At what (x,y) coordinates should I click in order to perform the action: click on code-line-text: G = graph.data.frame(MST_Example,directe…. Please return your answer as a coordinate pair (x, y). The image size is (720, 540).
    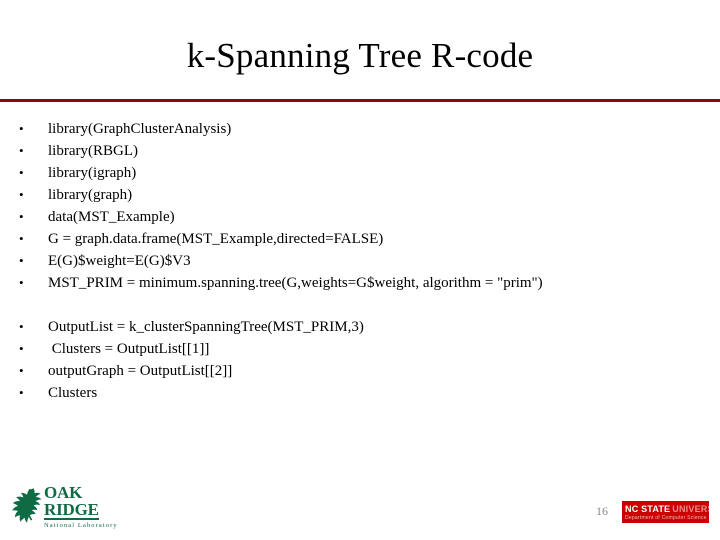
    Looking at the image, I should click on (216, 239).